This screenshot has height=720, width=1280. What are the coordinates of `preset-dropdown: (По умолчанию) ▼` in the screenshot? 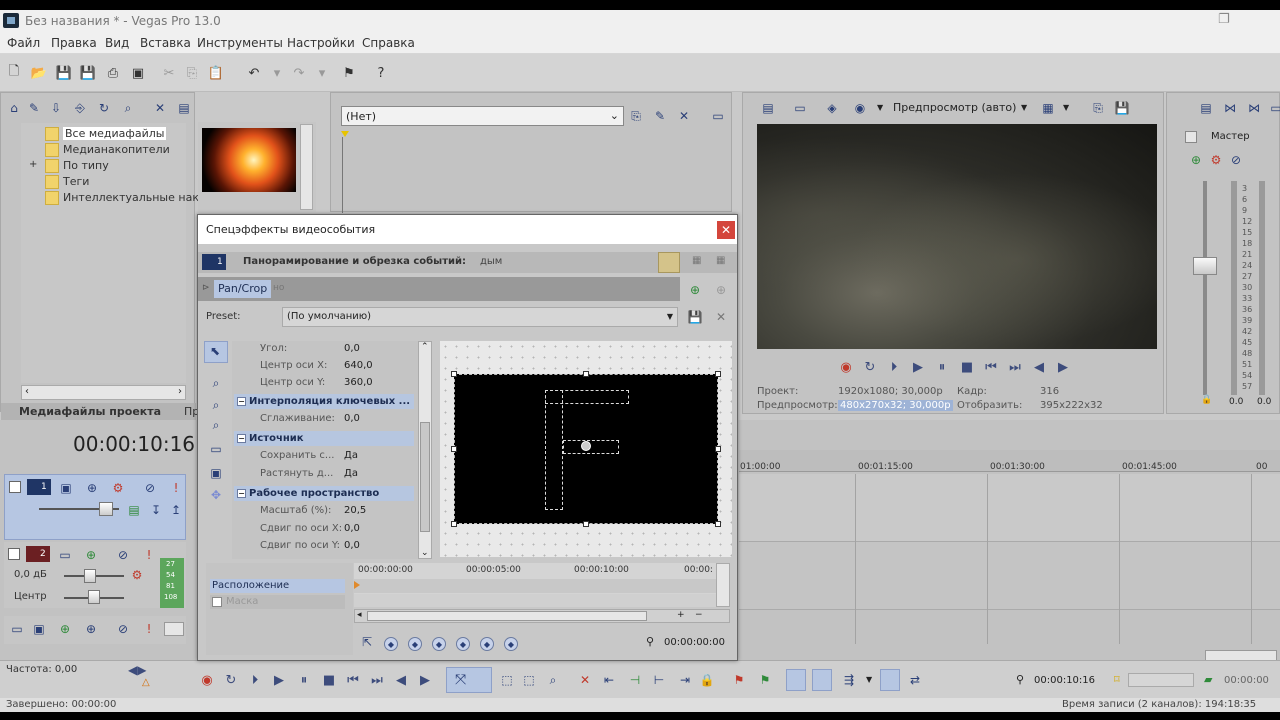 It's located at (480, 317).